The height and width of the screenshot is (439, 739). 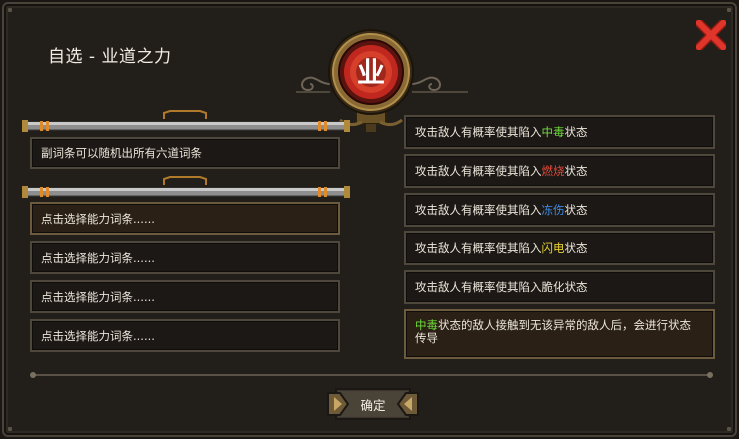 I want to click on svg-text: 业, so click(x=371, y=72).